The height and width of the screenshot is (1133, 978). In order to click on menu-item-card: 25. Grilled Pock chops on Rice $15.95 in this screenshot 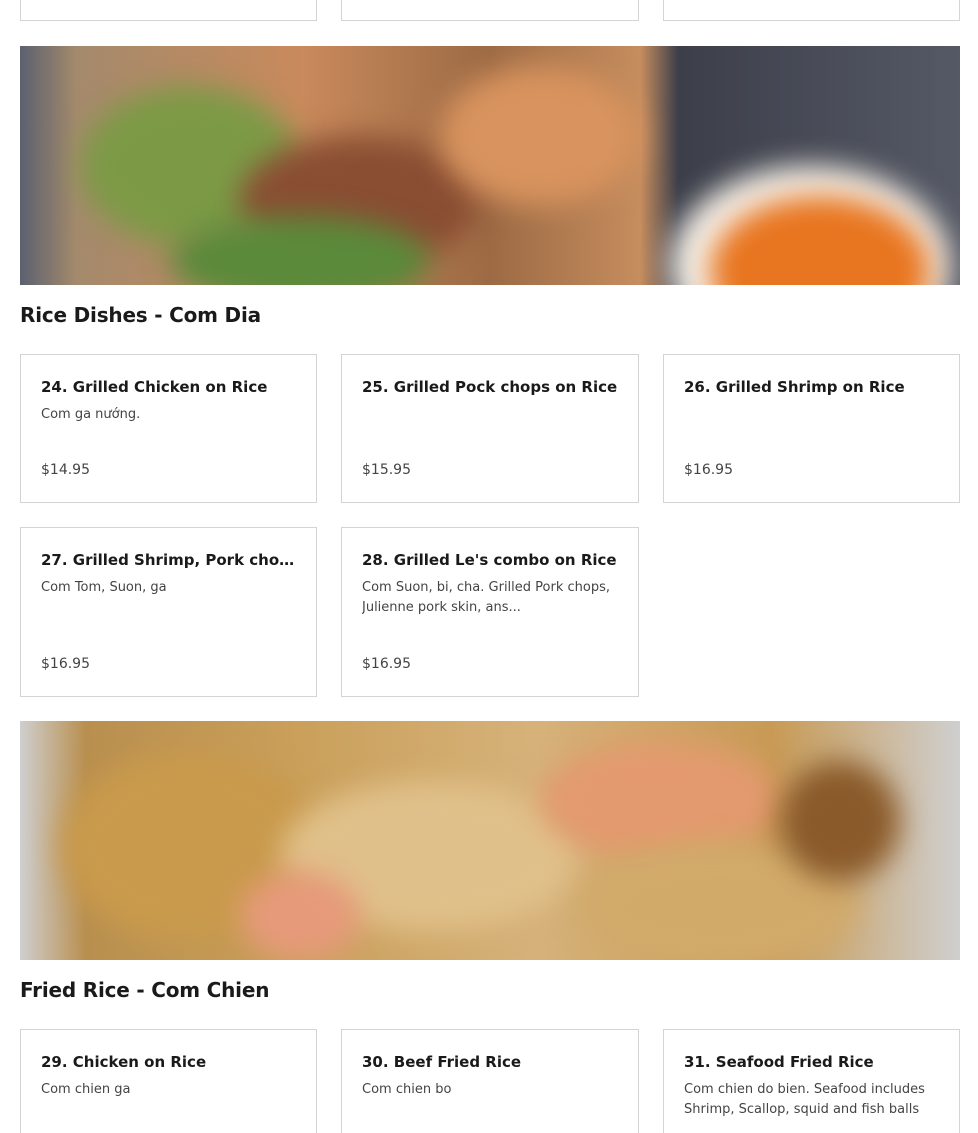, I will do `click(490, 428)`.